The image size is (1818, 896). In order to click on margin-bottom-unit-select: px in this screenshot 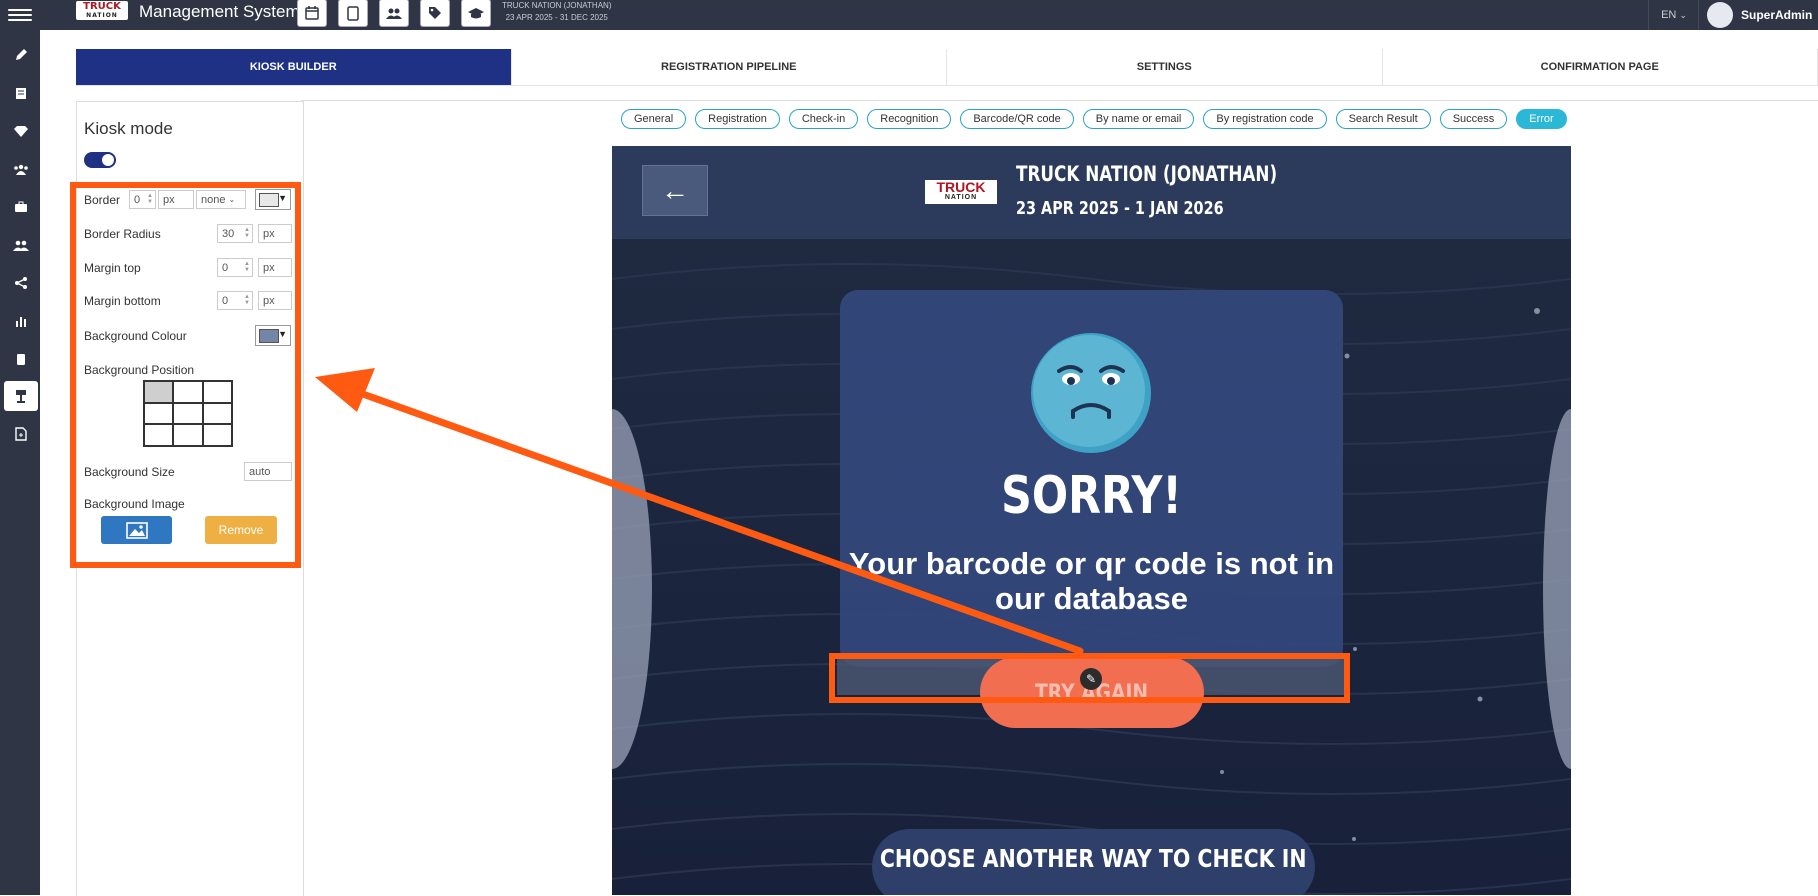, I will do `click(275, 300)`.